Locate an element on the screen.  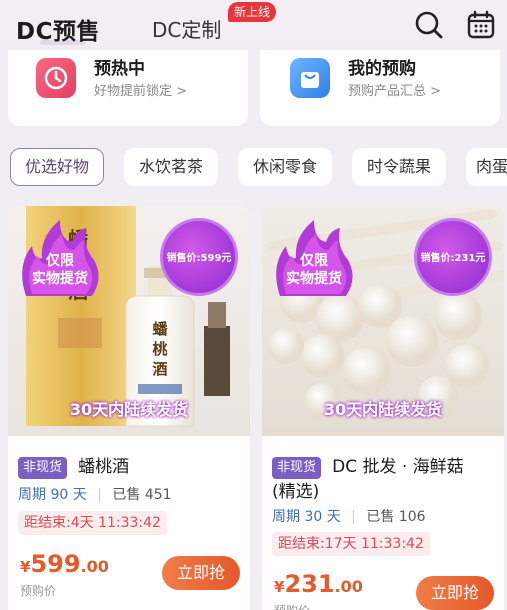
my-presale-subtitle: 预购产品汇总 > is located at coordinates (395, 91).